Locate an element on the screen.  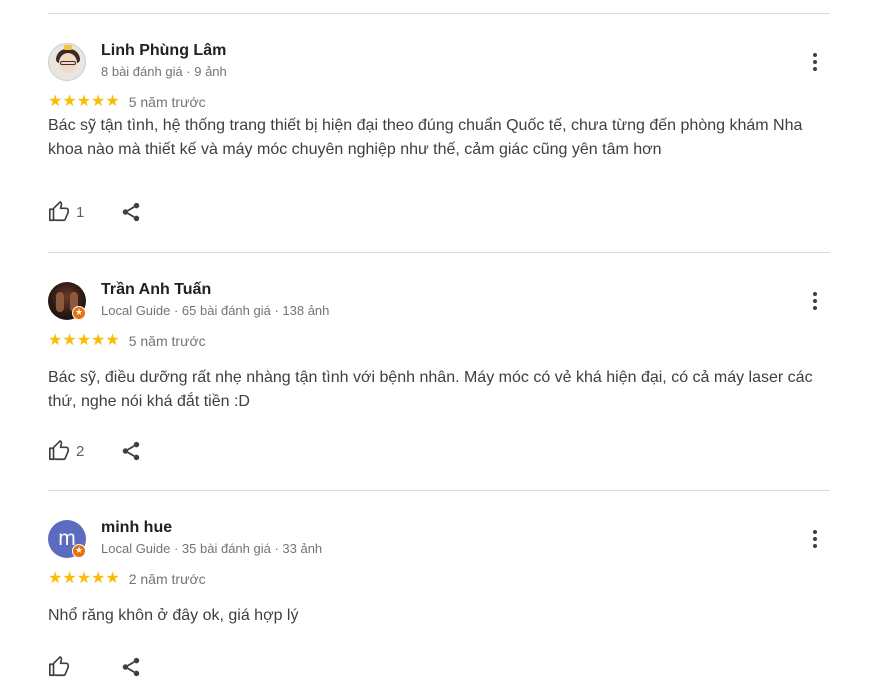
reviewer-meta: Local Guide · 35 bài đánh giá · 33 ảnh is located at coordinates (212, 548).